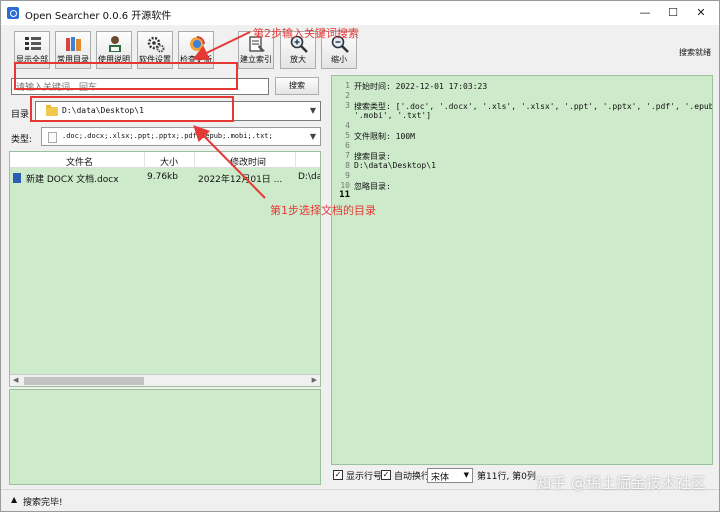  Describe the element at coordinates (621, 483) in the screenshot. I see `watermark: 知乎 @稀土掘金技术社区` at that location.